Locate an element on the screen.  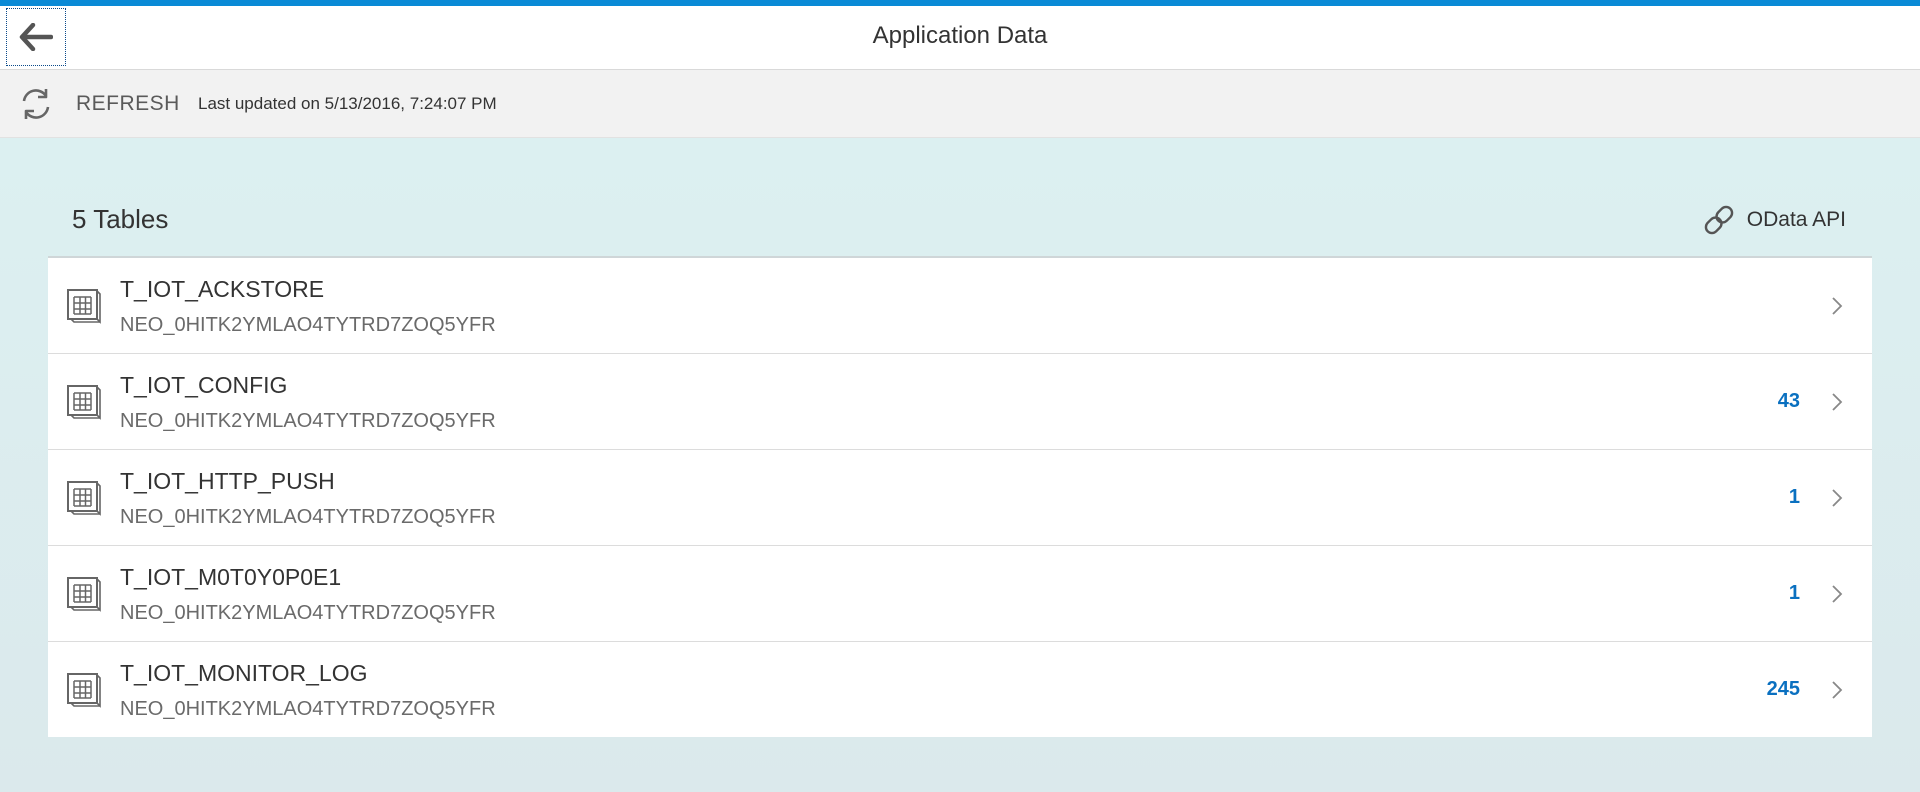
odata-api-label: OData API is located at coordinates (1796, 219).